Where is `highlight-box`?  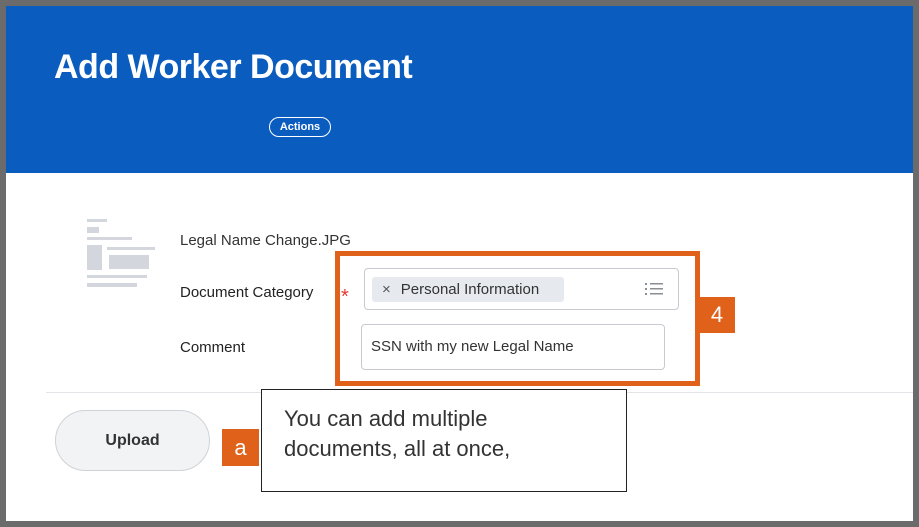
highlight-box is located at coordinates (517, 318).